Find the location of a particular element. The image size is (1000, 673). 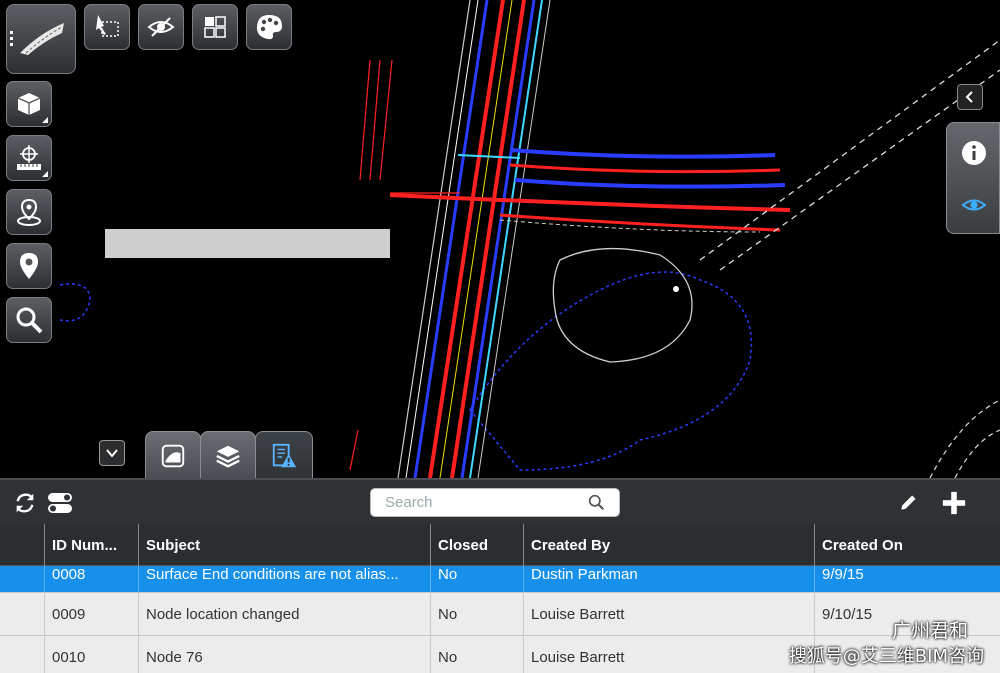

label-placeholder-bar is located at coordinates (247, 243).